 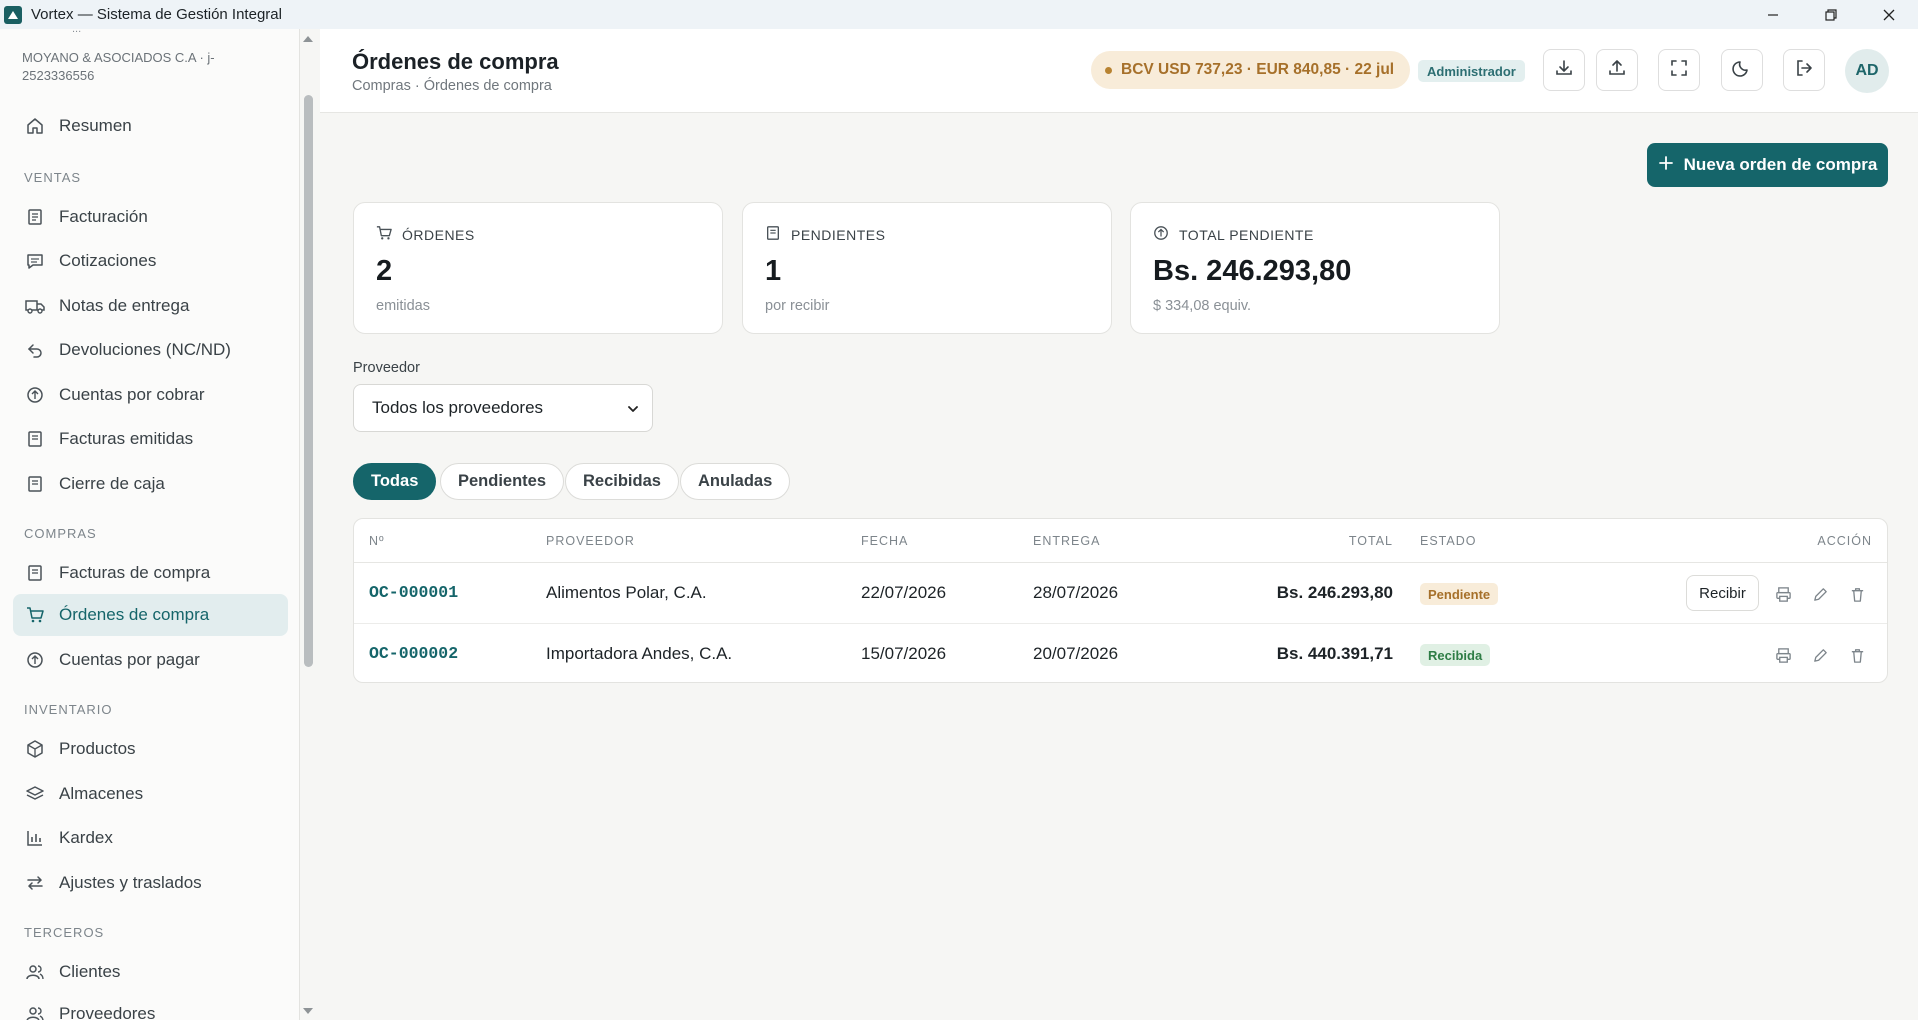 What do you see at coordinates (308, 1011) in the screenshot?
I see `scroll-down-arrow-icon` at bounding box center [308, 1011].